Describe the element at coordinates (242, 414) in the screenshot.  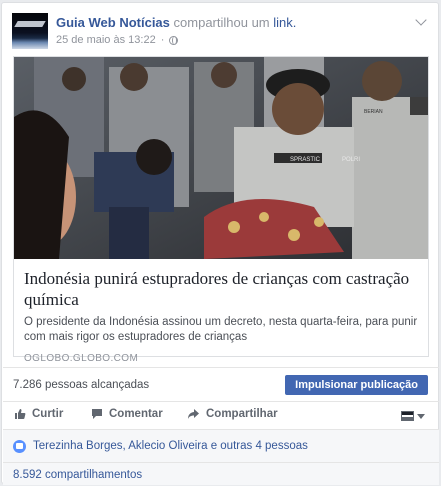
I see `share-label: Compartilhar` at that location.